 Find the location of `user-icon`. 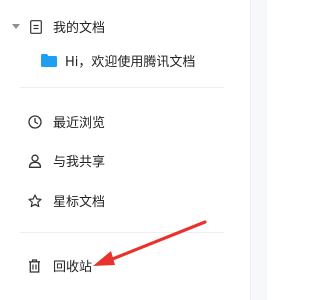

user-icon is located at coordinates (34, 161).